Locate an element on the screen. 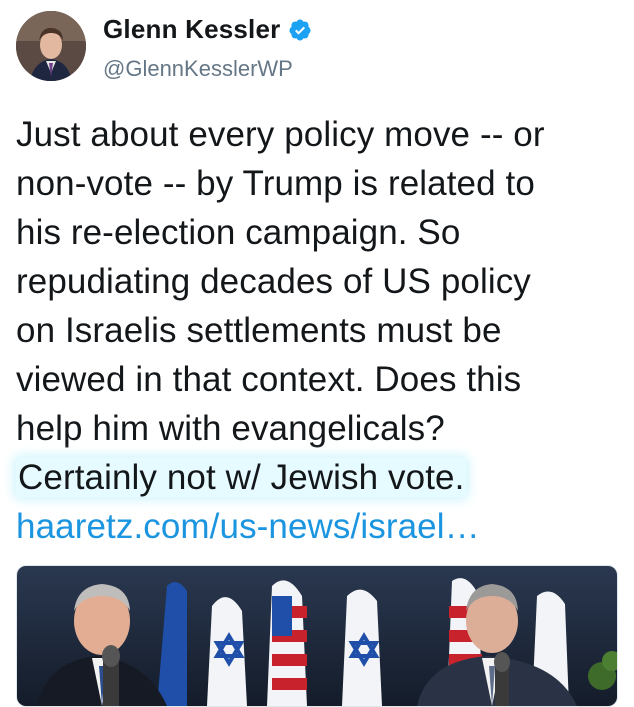 This screenshot has width=634, height=707. tweet-line: help him with evangelicals? is located at coordinates (230, 428).